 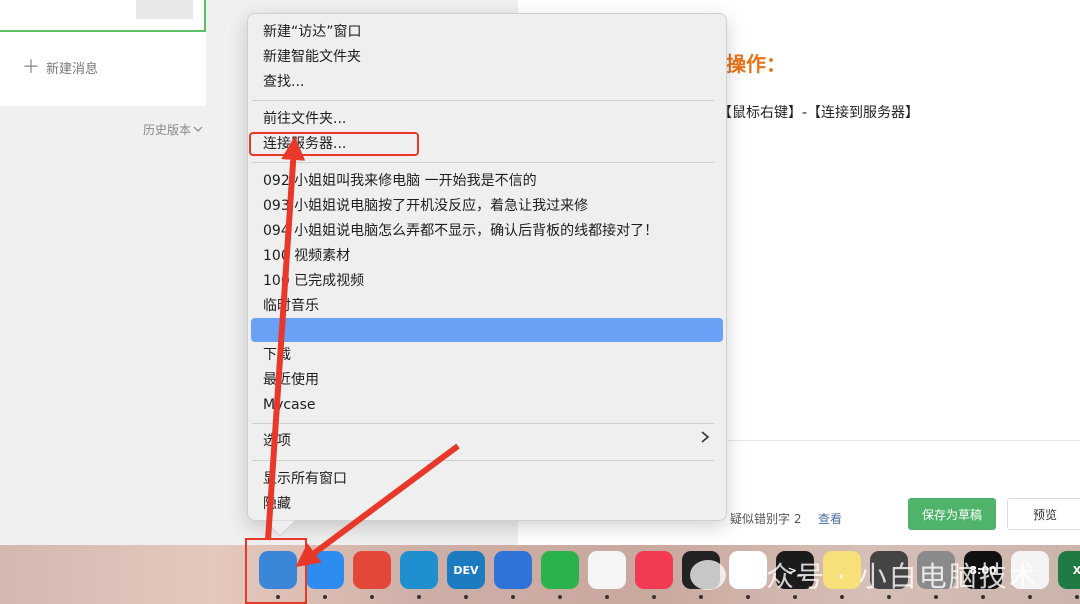 What do you see at coordinates (103, 53) in the screenshot?
I see `message-card: ＋ 新建消息` at bounding box center [103, 53].